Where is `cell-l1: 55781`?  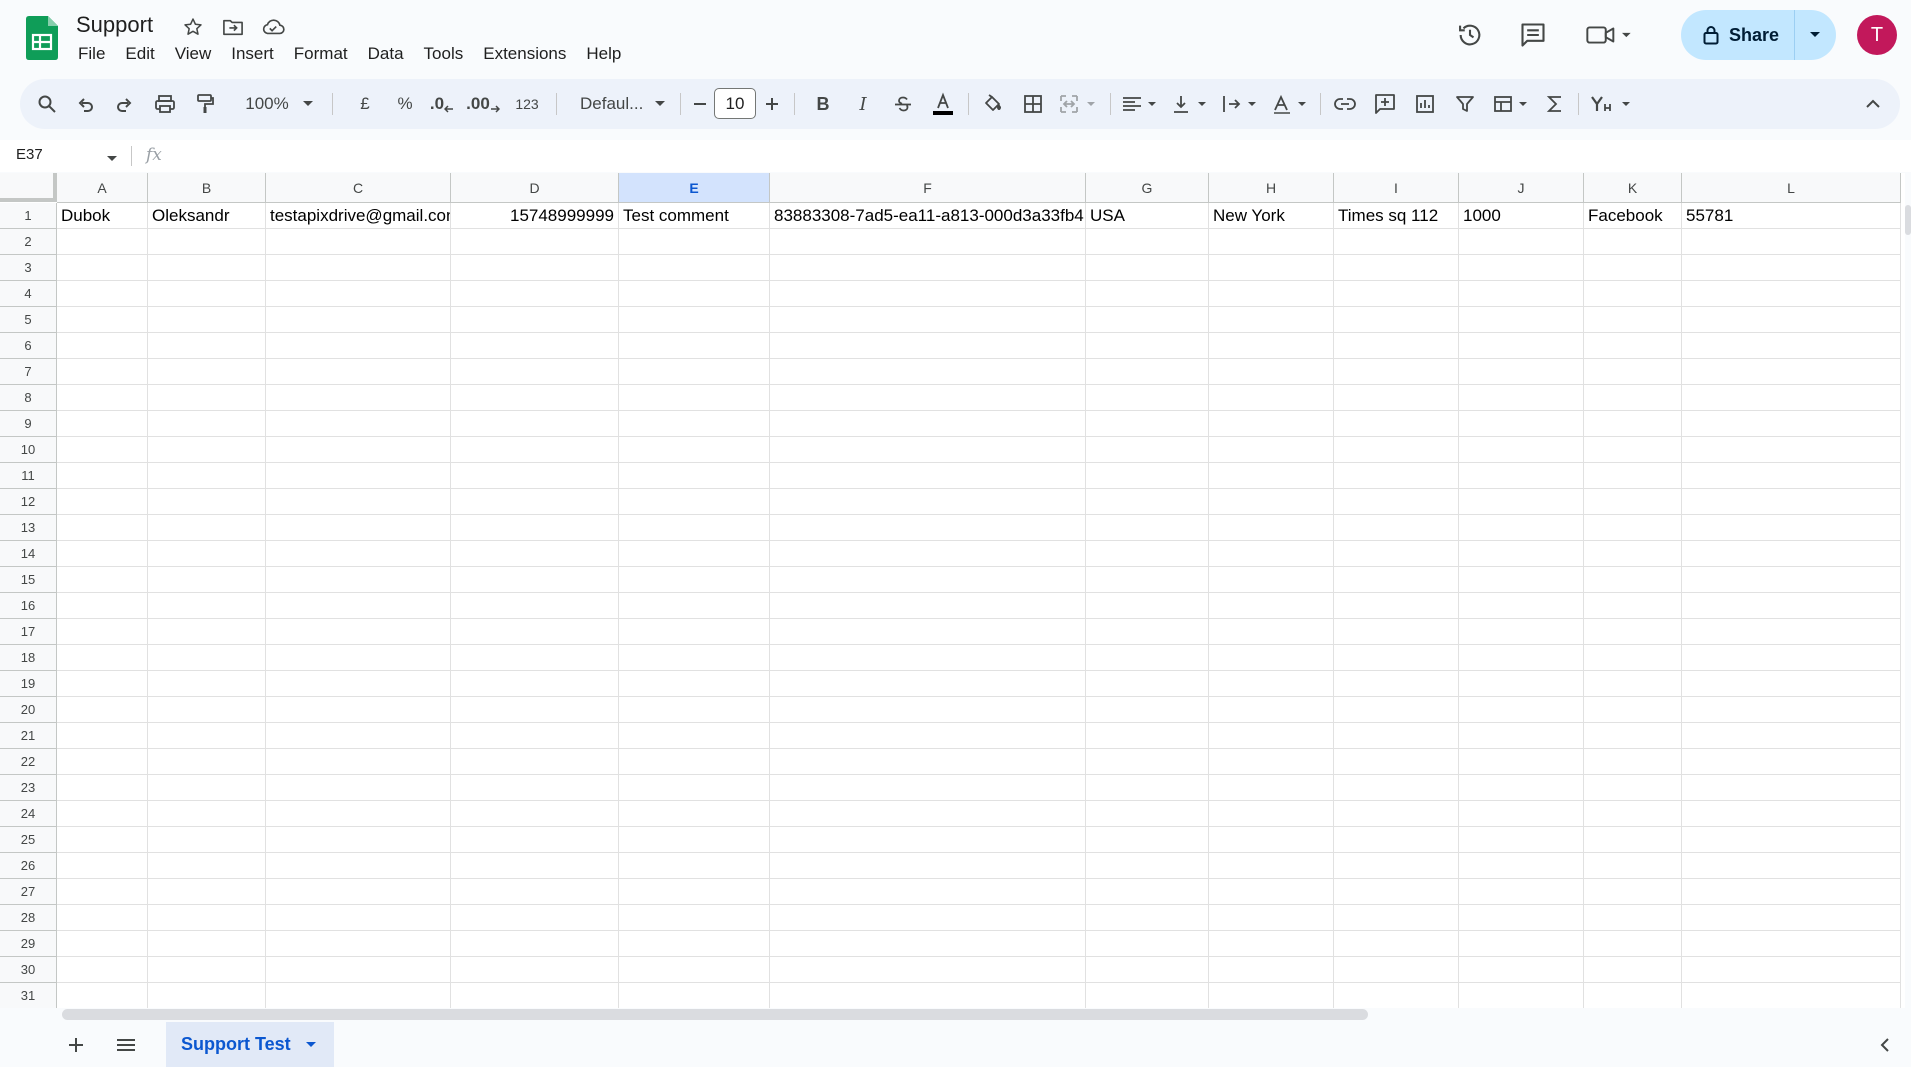
cell-l1: 55781 is located at coordinates (1791, 216).